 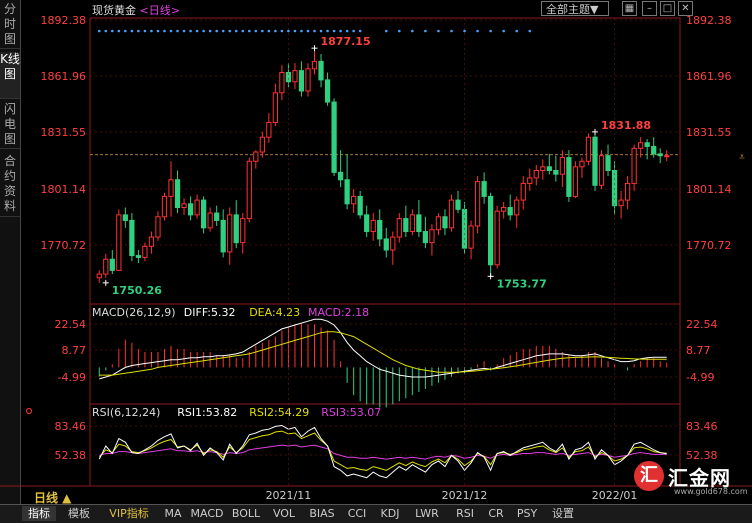 I want to click on y-tick-label-right: 1801.14, so click(x=709, y=189).